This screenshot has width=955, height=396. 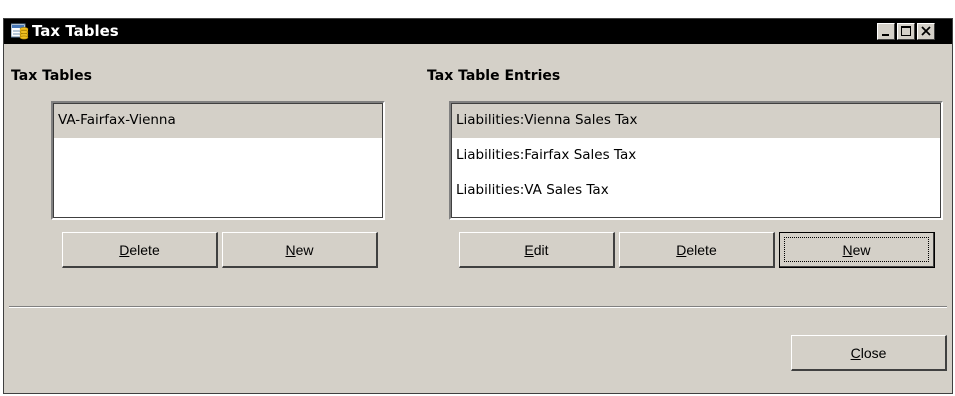 I want to click on tax-table-entries-label: Tax Table Entries, so click(x=494, y=76).